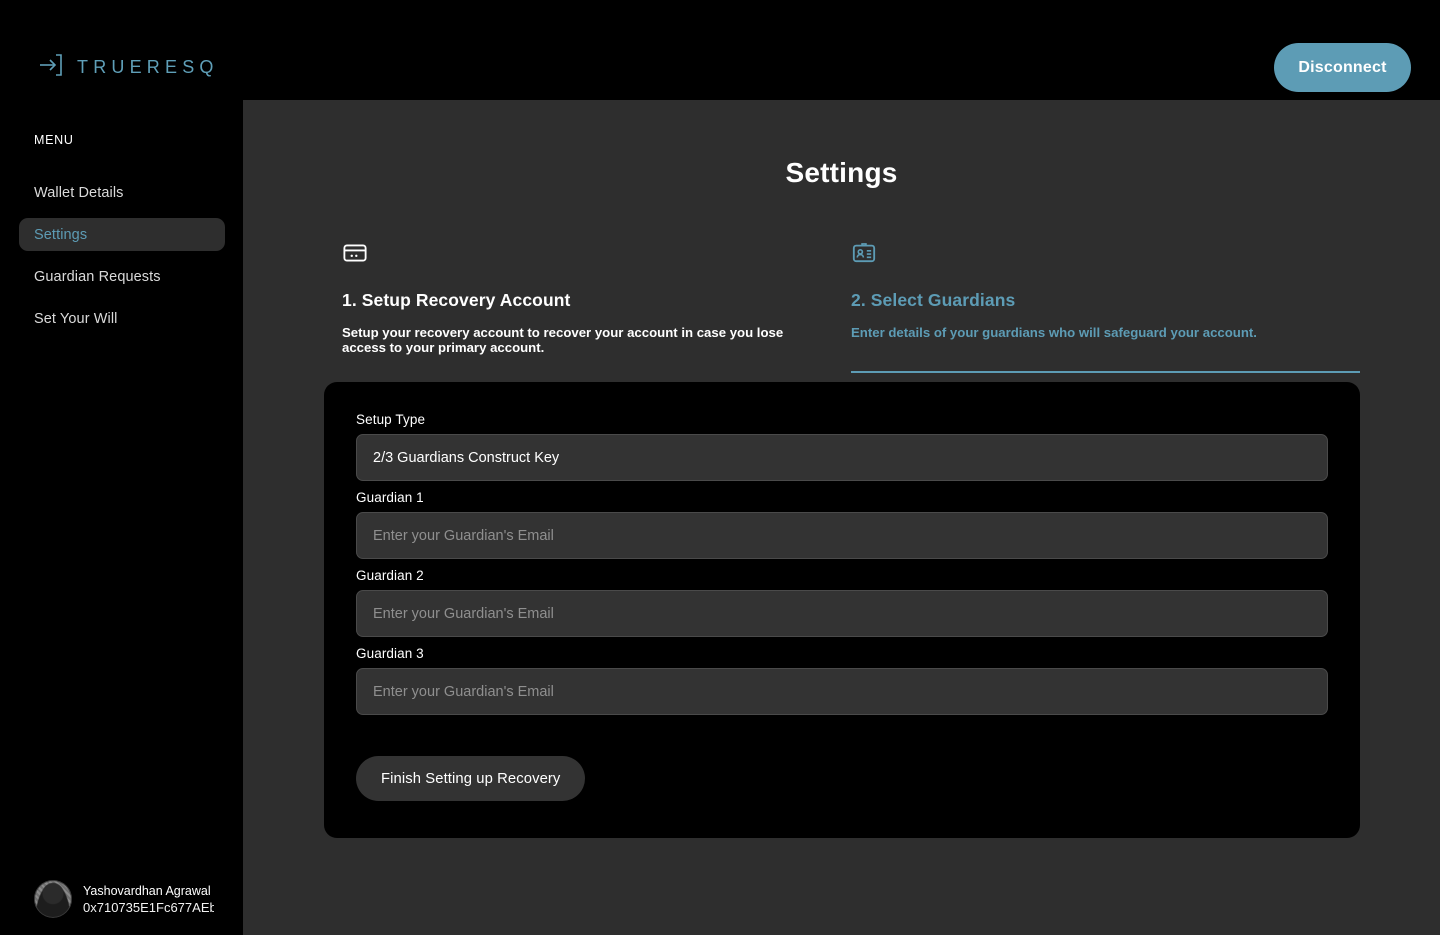 The height and width of the screenshot is (935, 1440). I want to click on avatar, so click(53, 899).